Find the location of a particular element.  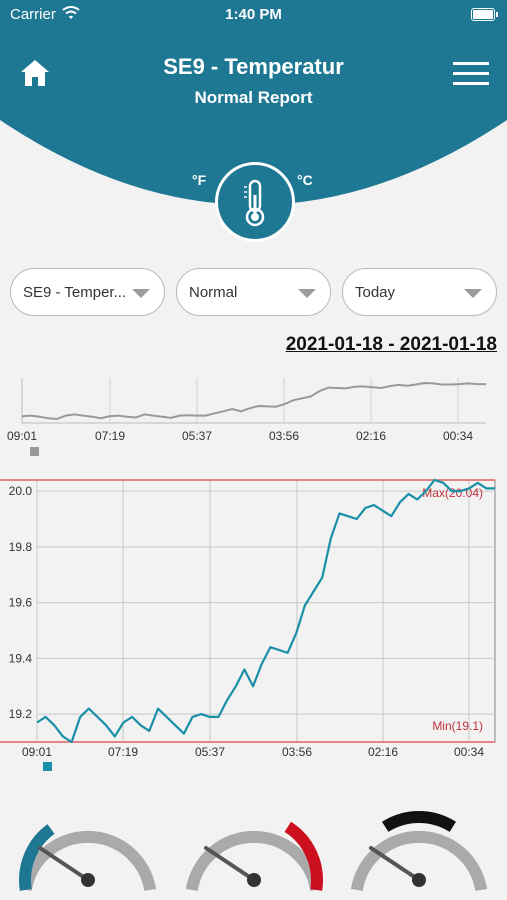

filter-bar: SE9 - Temper... Normal Today is located at coordinates (253, 293).